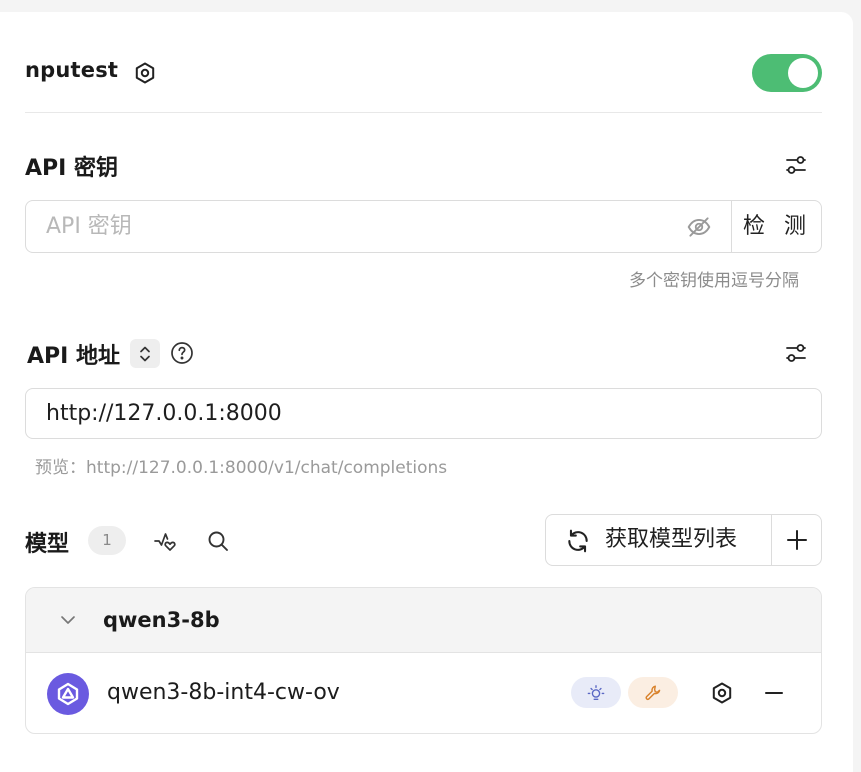 This screenshot has width=861, height=772. What do you see at coordinates (423, 112) in the screenshot?
I see `header-divider` at bounding box center [423, 112].